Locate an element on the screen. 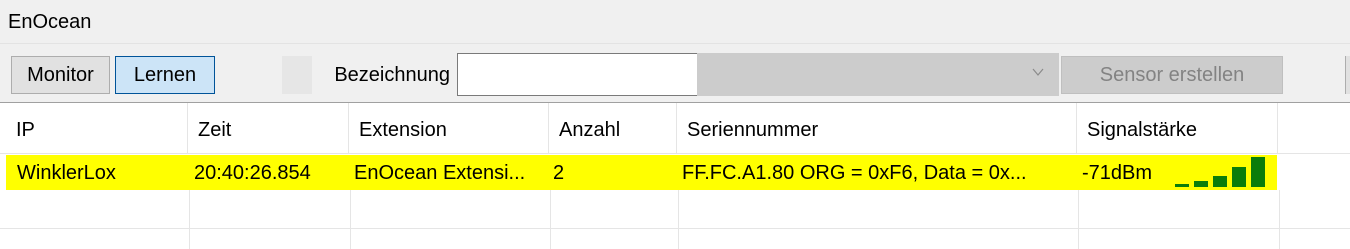  lernen-button: Lernen is located at coordinates (165, 75).